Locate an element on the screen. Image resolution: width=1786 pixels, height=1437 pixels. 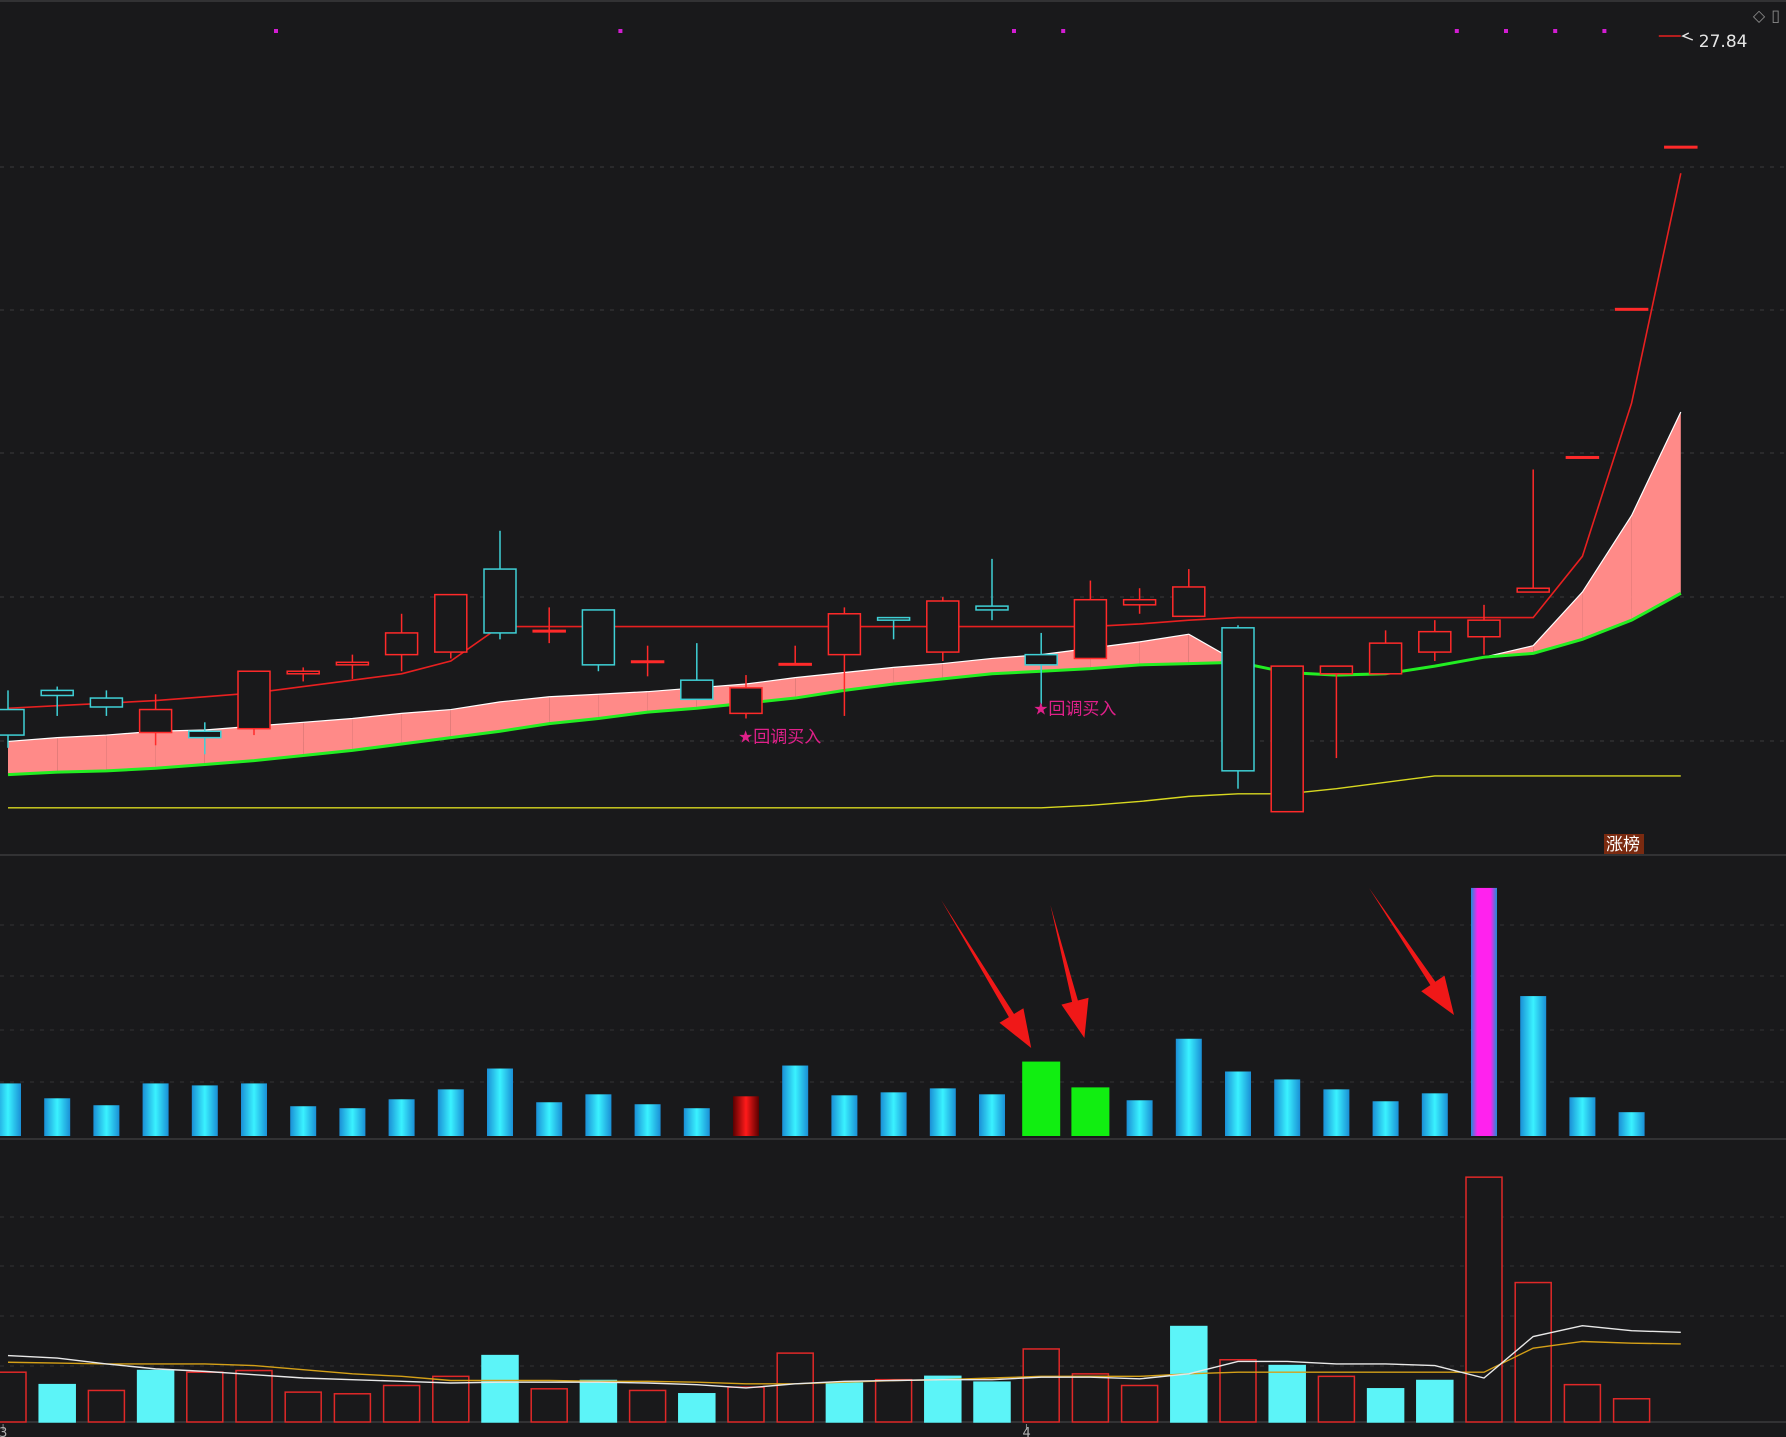
rank-badge-text: 涨榜 is located at coordinates (1623, 845).